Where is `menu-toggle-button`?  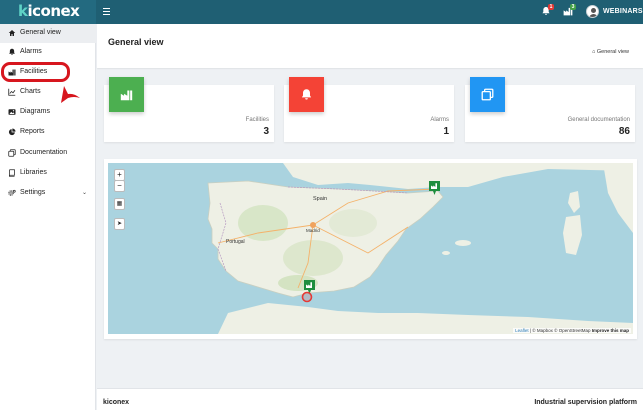
menu-toggle-button is located at coordinates (106, 12).